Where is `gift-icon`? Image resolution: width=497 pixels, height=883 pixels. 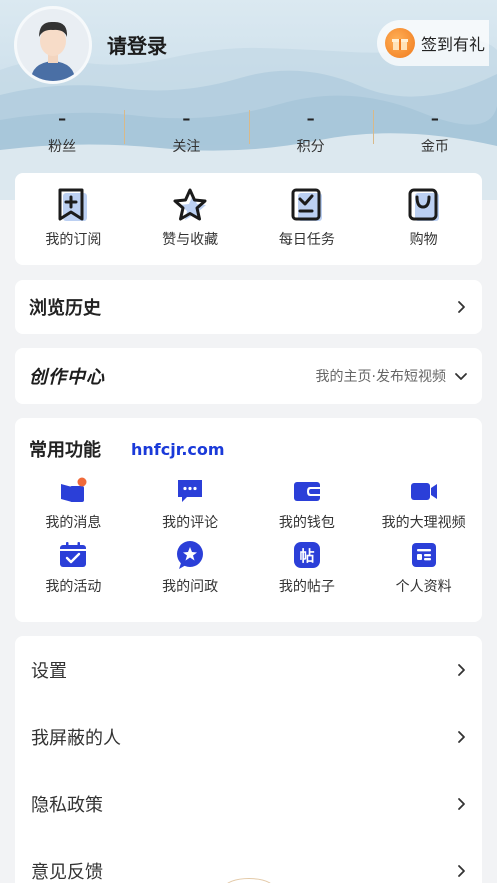 gift-icon is located at coordinates (400, 43).